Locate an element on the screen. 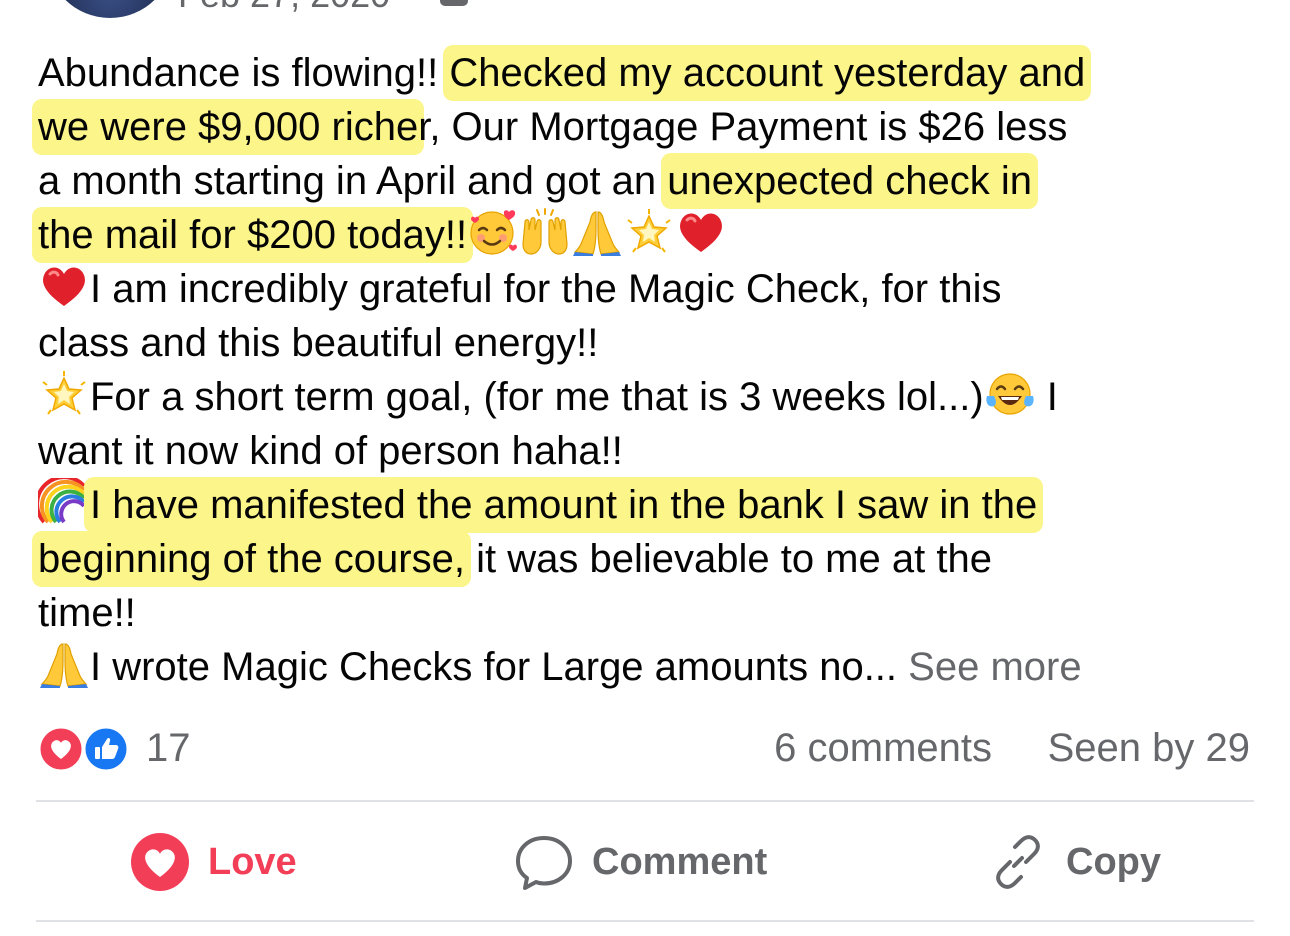 The width and height of the screenshot is (1290, 936). post-text-line: want it now kind of person haha!! is located at coordinates (653, 451).